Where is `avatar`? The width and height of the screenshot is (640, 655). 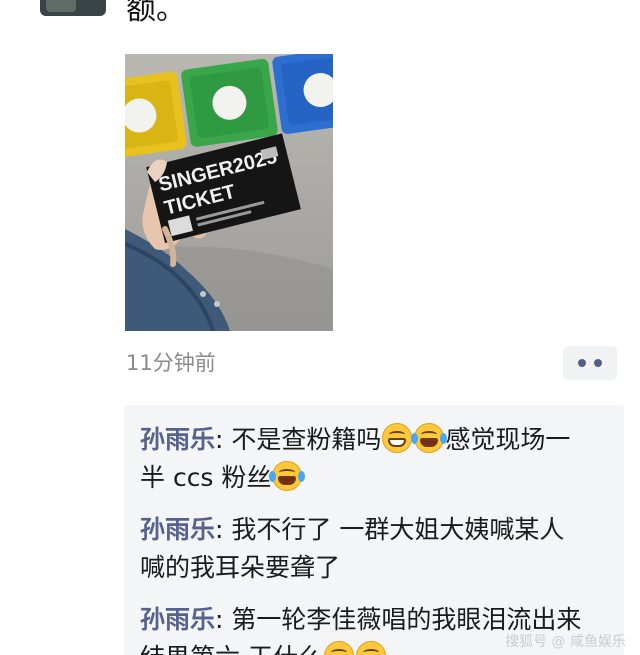
avatar is located at coordinates (73, 8).